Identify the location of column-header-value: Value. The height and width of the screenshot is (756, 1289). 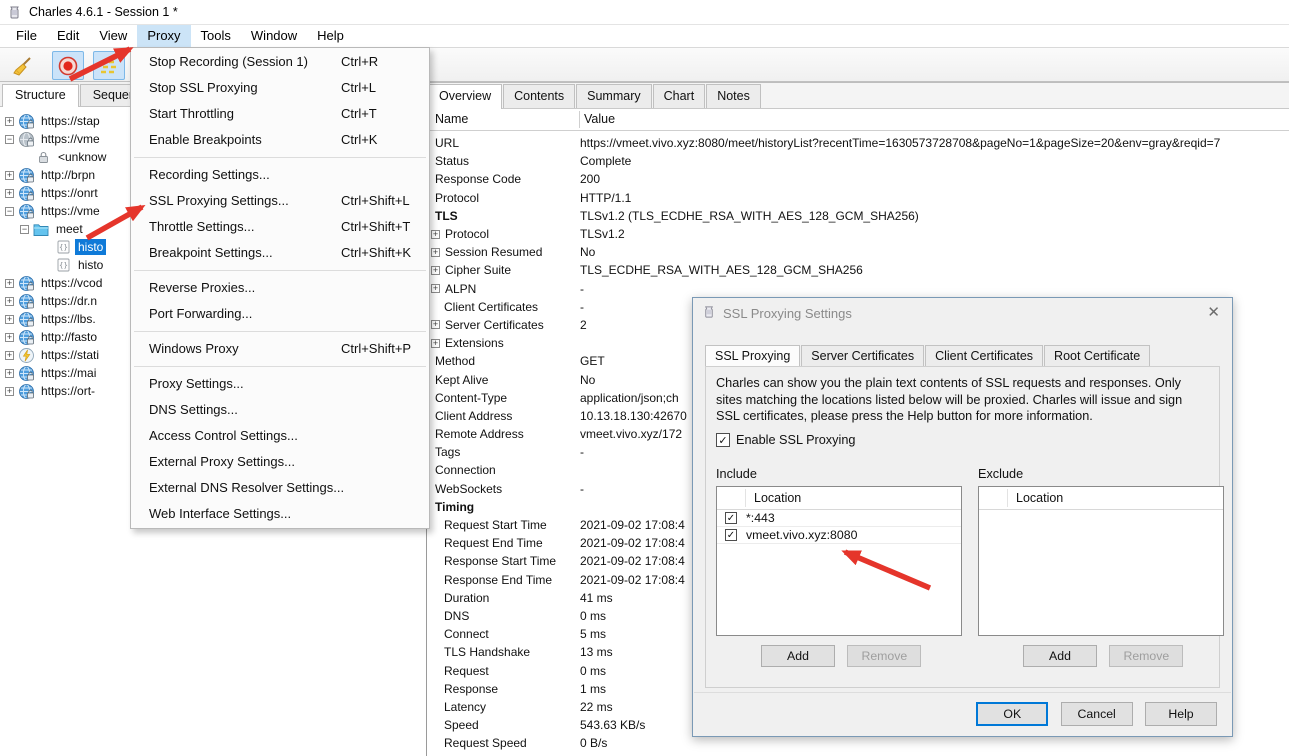
(599, 119).